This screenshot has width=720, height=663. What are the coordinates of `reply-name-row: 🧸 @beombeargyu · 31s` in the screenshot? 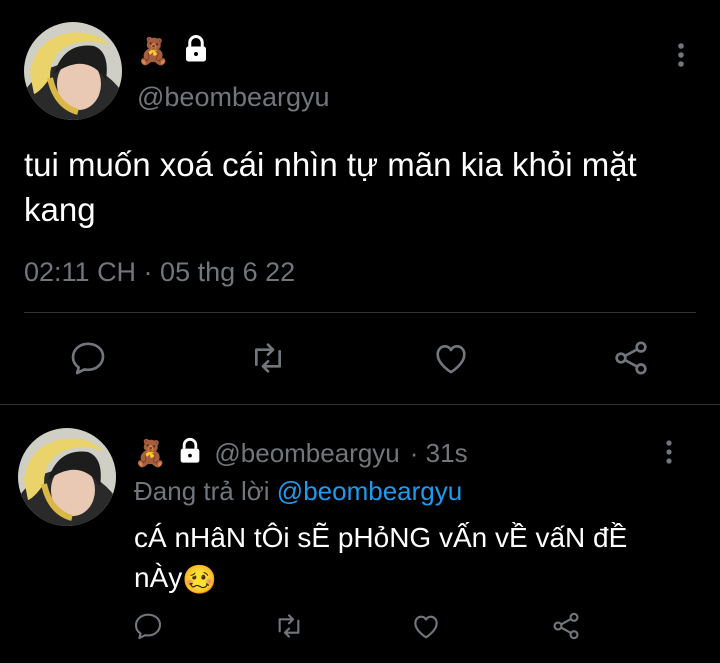 It's located at (301, 453).